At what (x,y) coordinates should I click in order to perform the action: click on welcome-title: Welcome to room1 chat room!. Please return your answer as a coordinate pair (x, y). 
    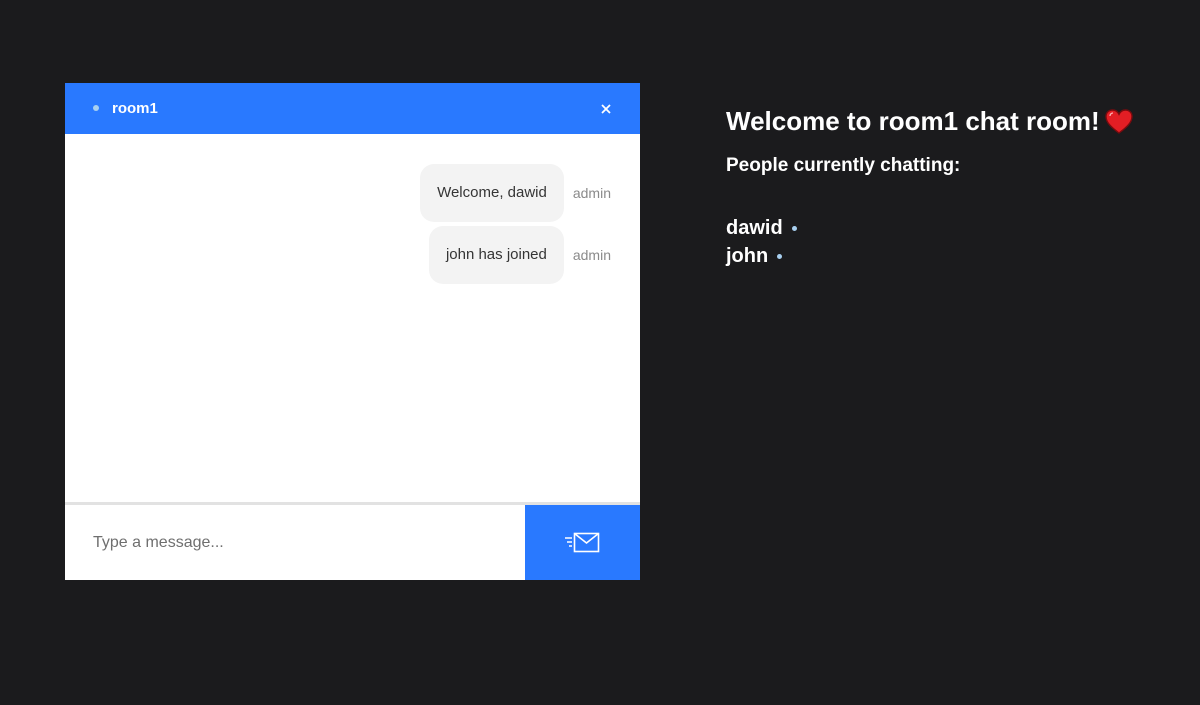
    Looking at the image, I should click on (930, 121).